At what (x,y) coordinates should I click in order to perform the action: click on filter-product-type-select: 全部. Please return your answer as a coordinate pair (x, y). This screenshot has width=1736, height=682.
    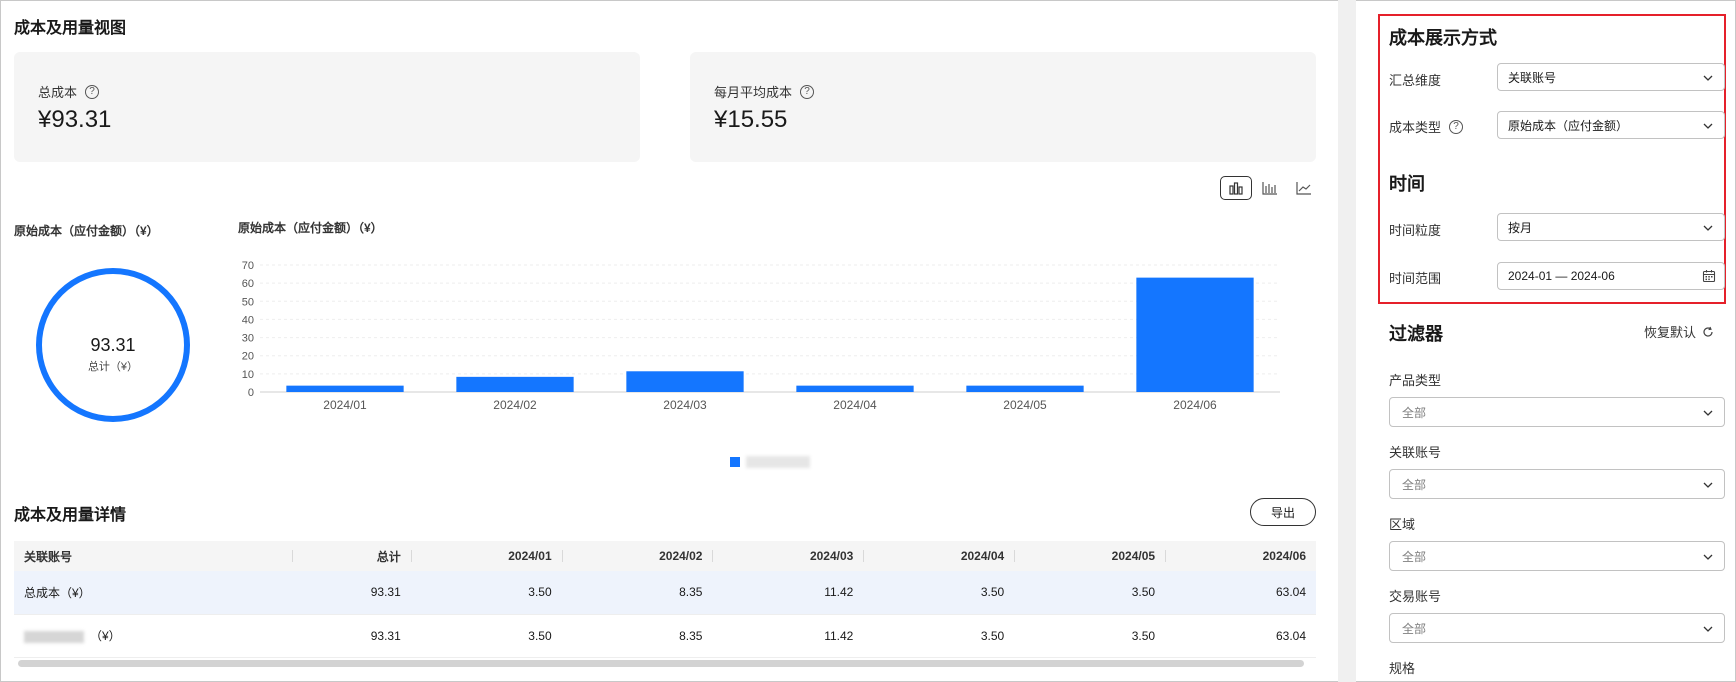
    Looking at the image, I should click on (1557, 412).